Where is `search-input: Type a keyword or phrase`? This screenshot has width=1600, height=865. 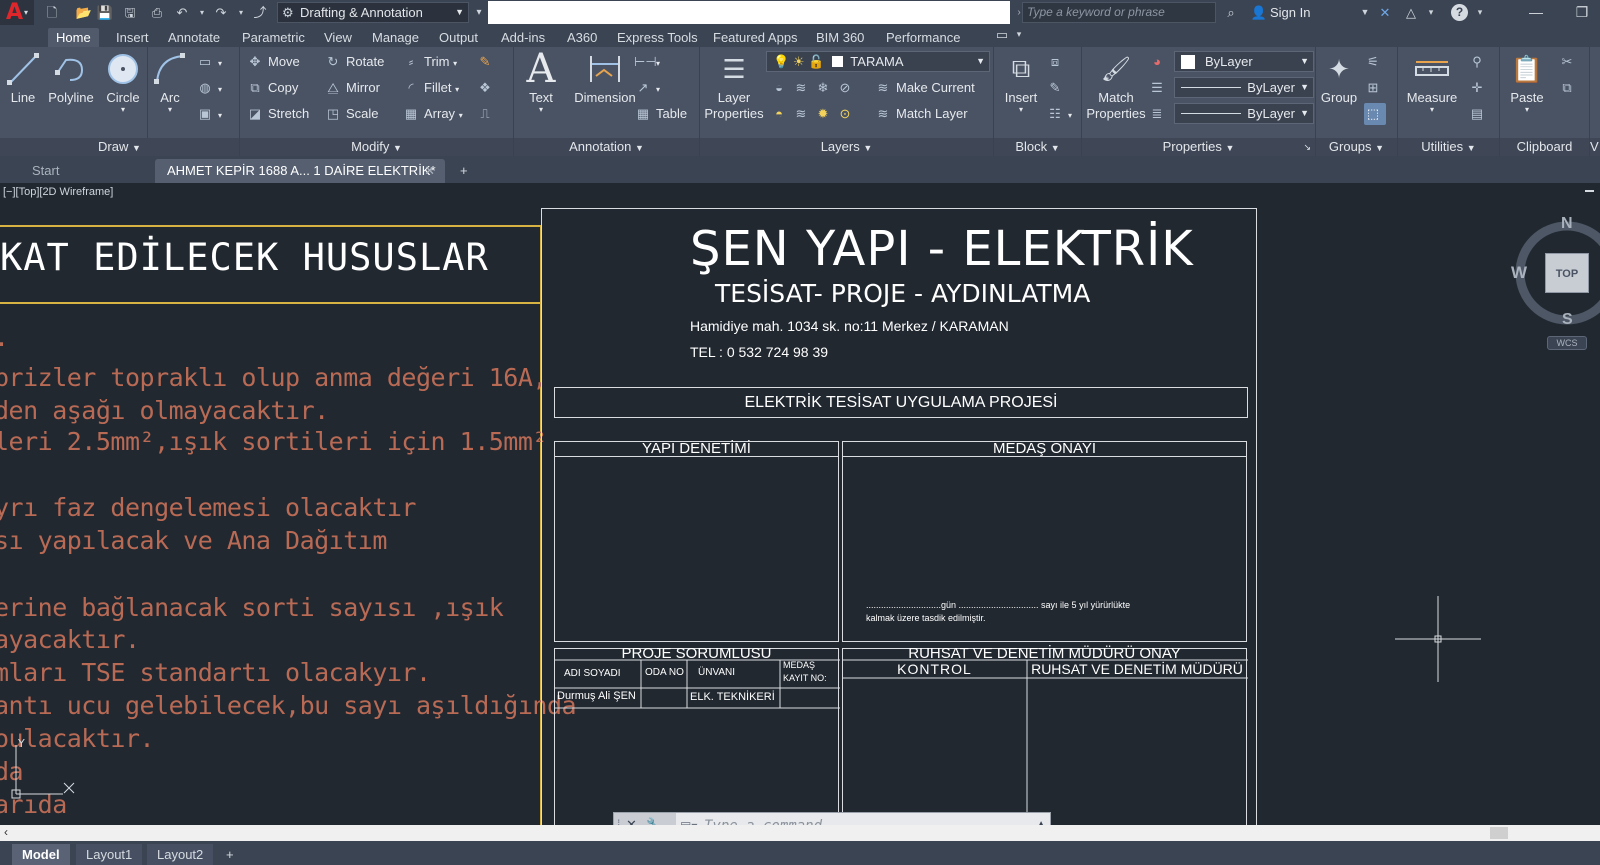
search-input: Type a keyword or phrase is located at coordinates (1119, 12).